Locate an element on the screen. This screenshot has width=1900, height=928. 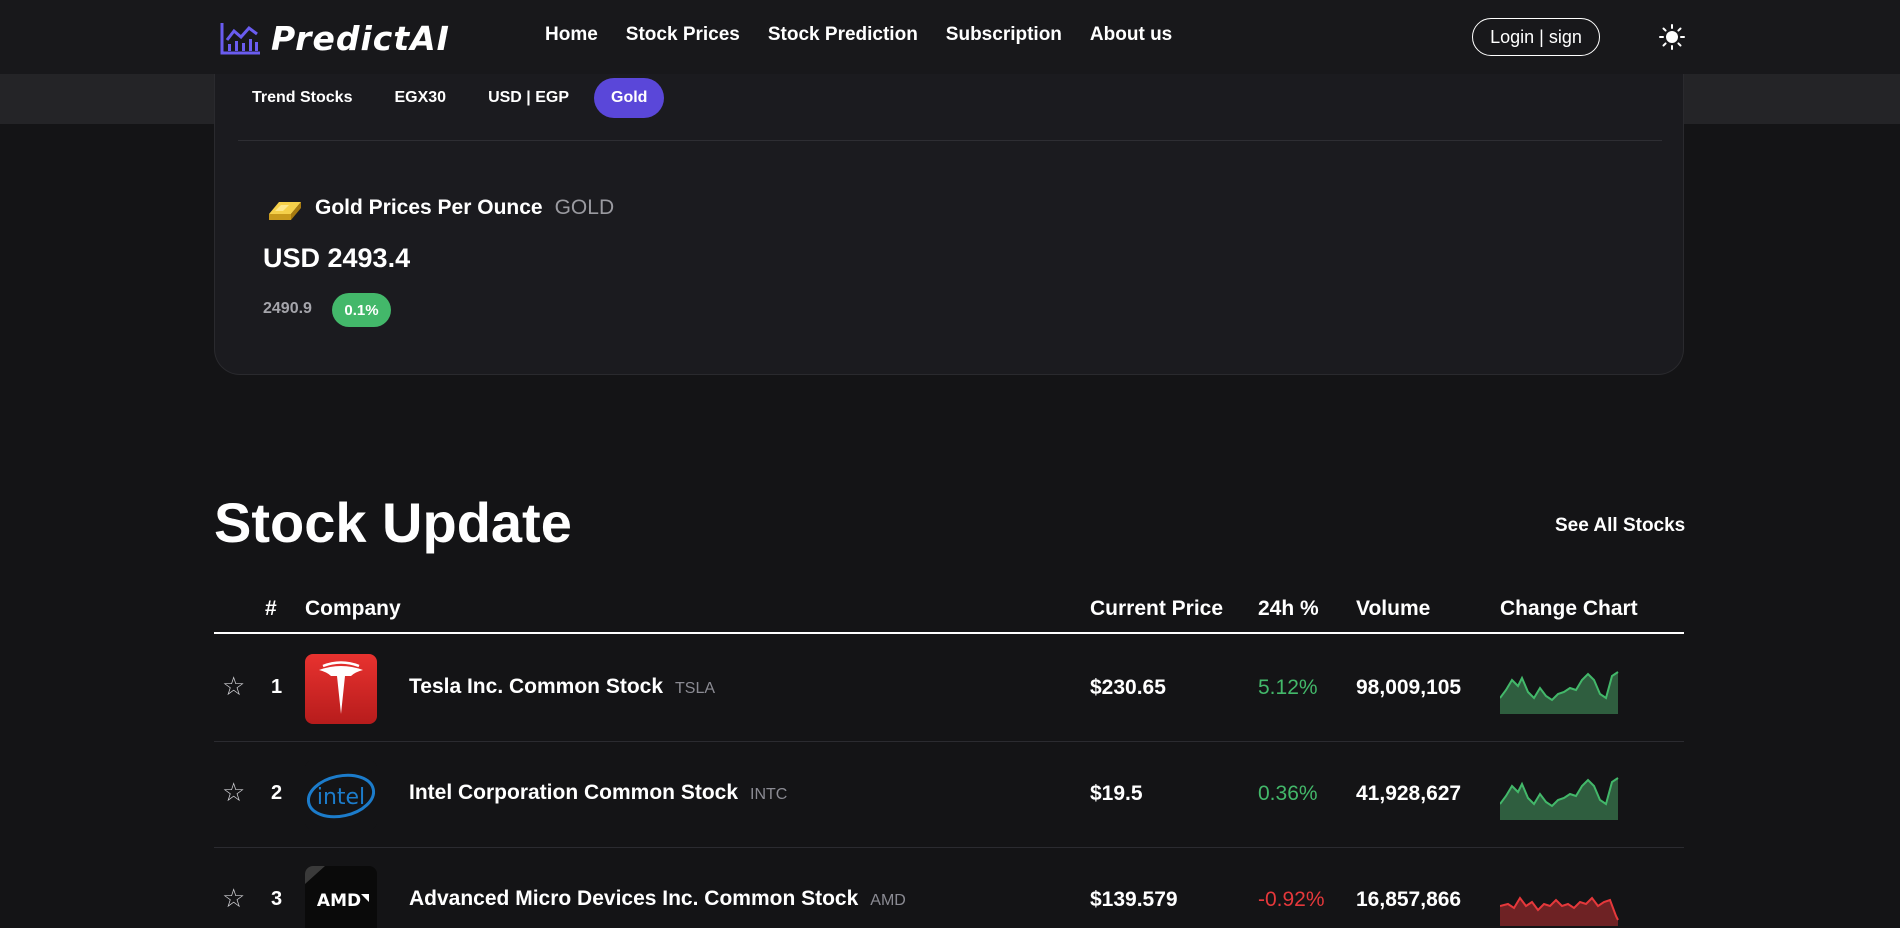
sun-icon is located at coordinates (1672, 37).